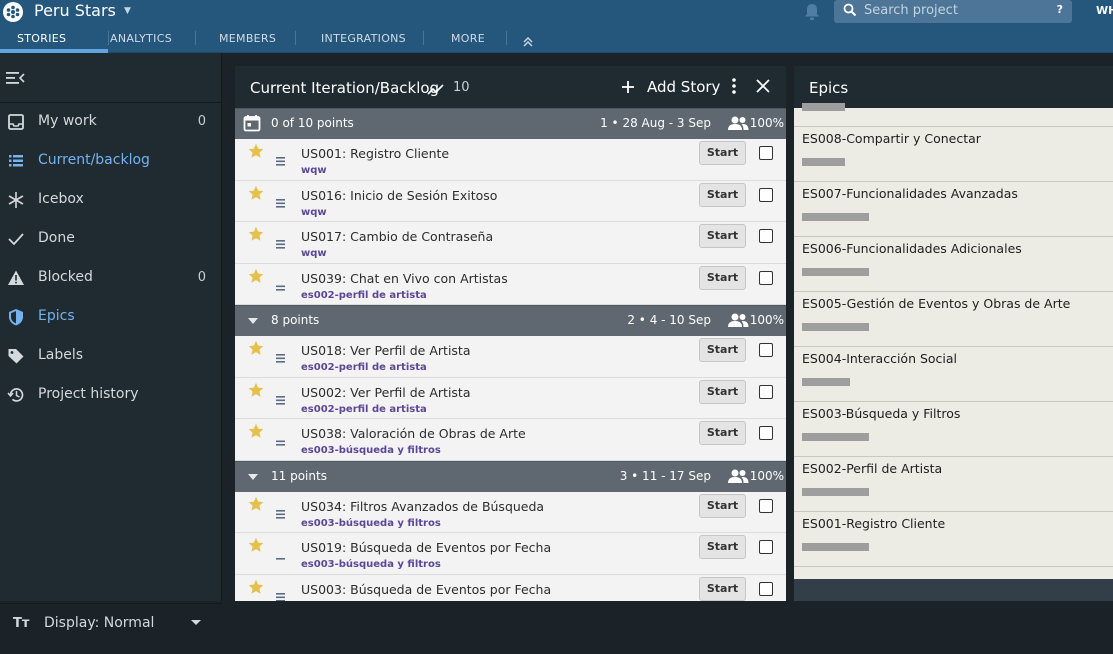 This screenshot has height=654, width=1113. Describe the element at coordinates (1060, 9) in the screenshot. I see `search-help-icon: ?` at that location.